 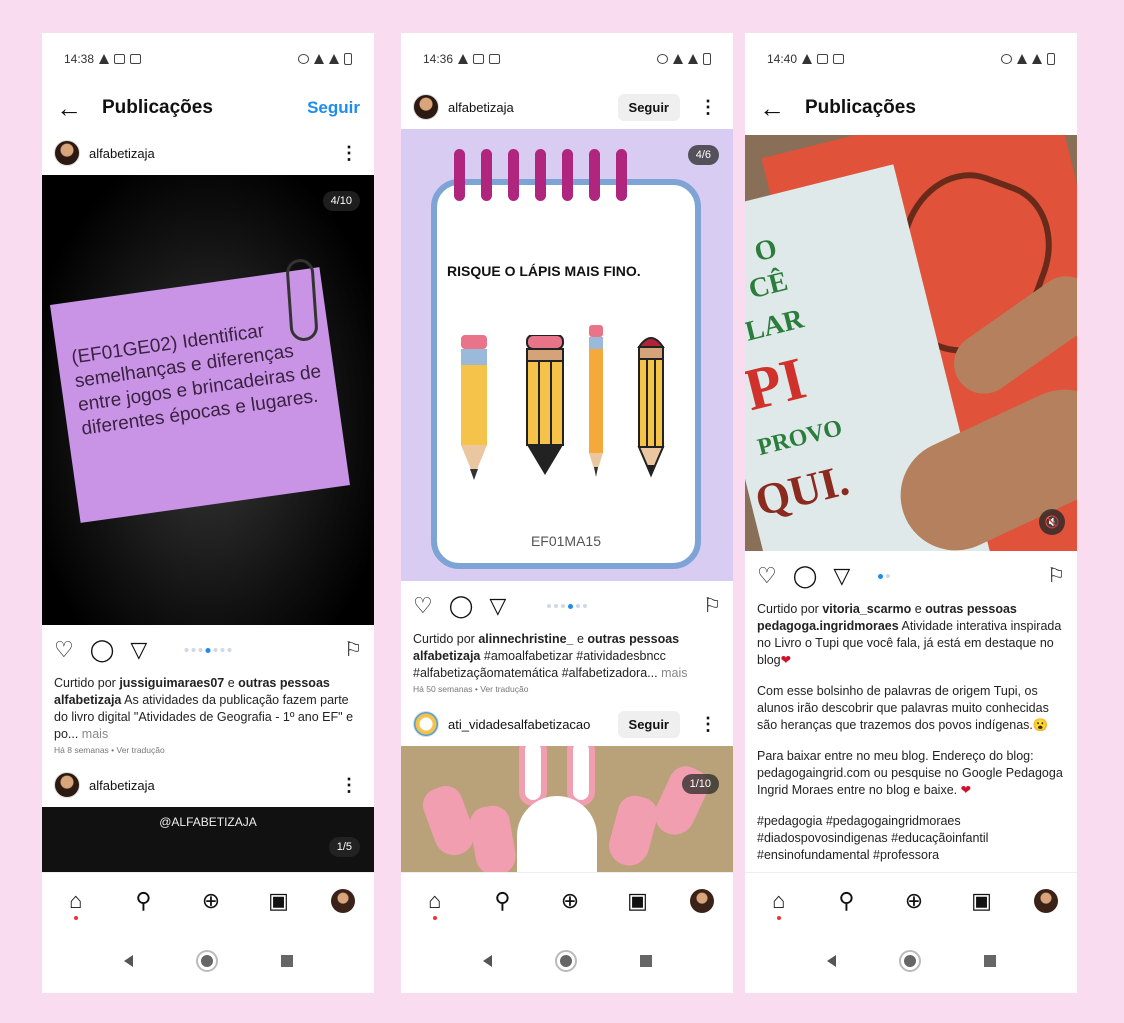 I want to click on spiral-binding, so click(x=540, y=175).